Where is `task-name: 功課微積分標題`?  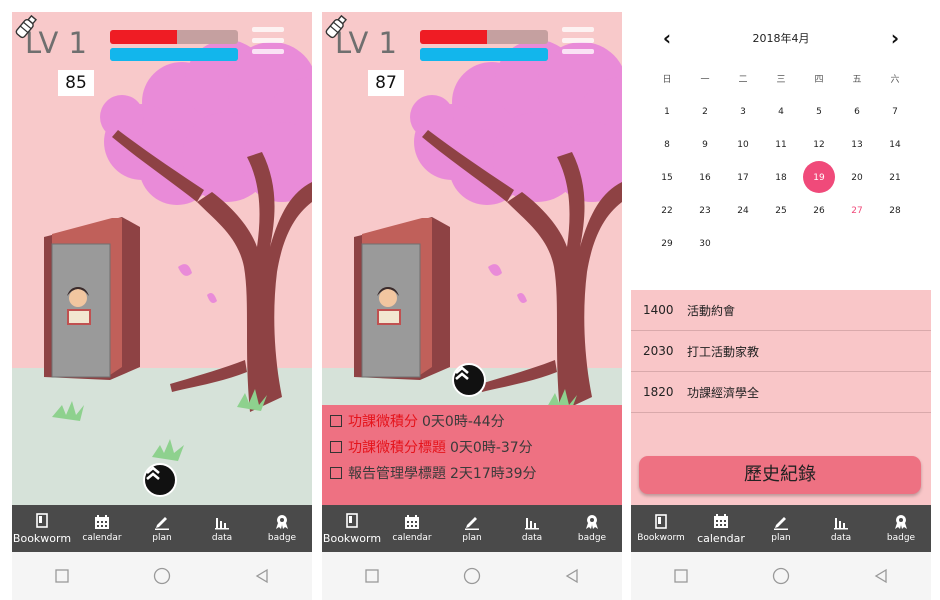
task-name: 功課微積分標題 is located at coordinates (397, 448).